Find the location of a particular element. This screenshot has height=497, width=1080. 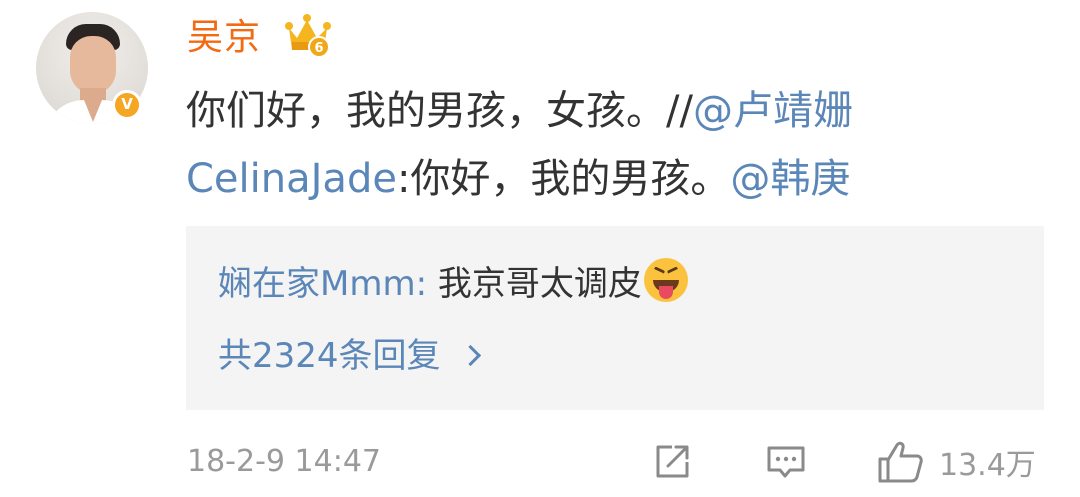

comment-button is located at coordinates (786, 462).